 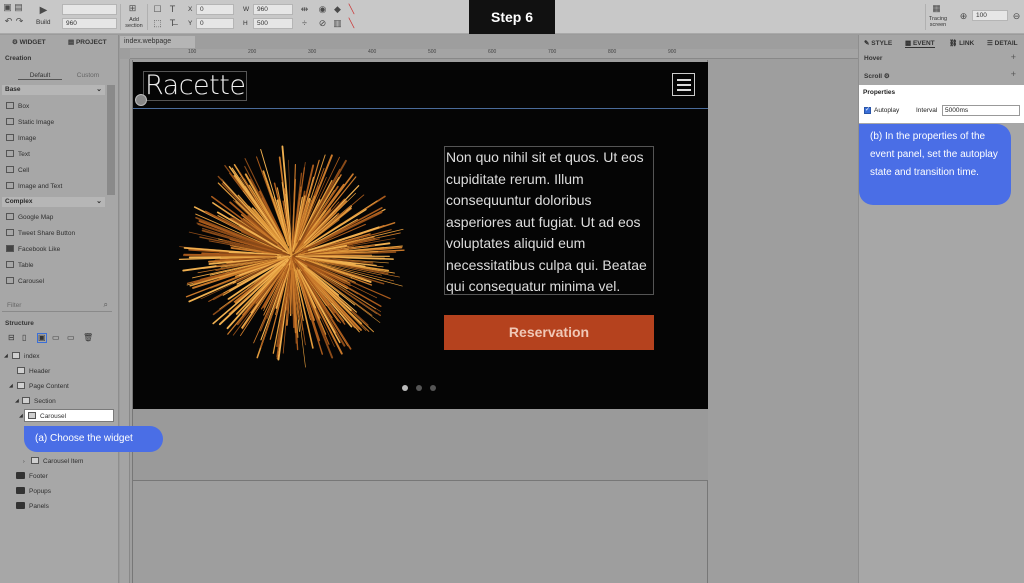 I want to click on link-tab-icon: ⛓, so click(x=954, y=43).